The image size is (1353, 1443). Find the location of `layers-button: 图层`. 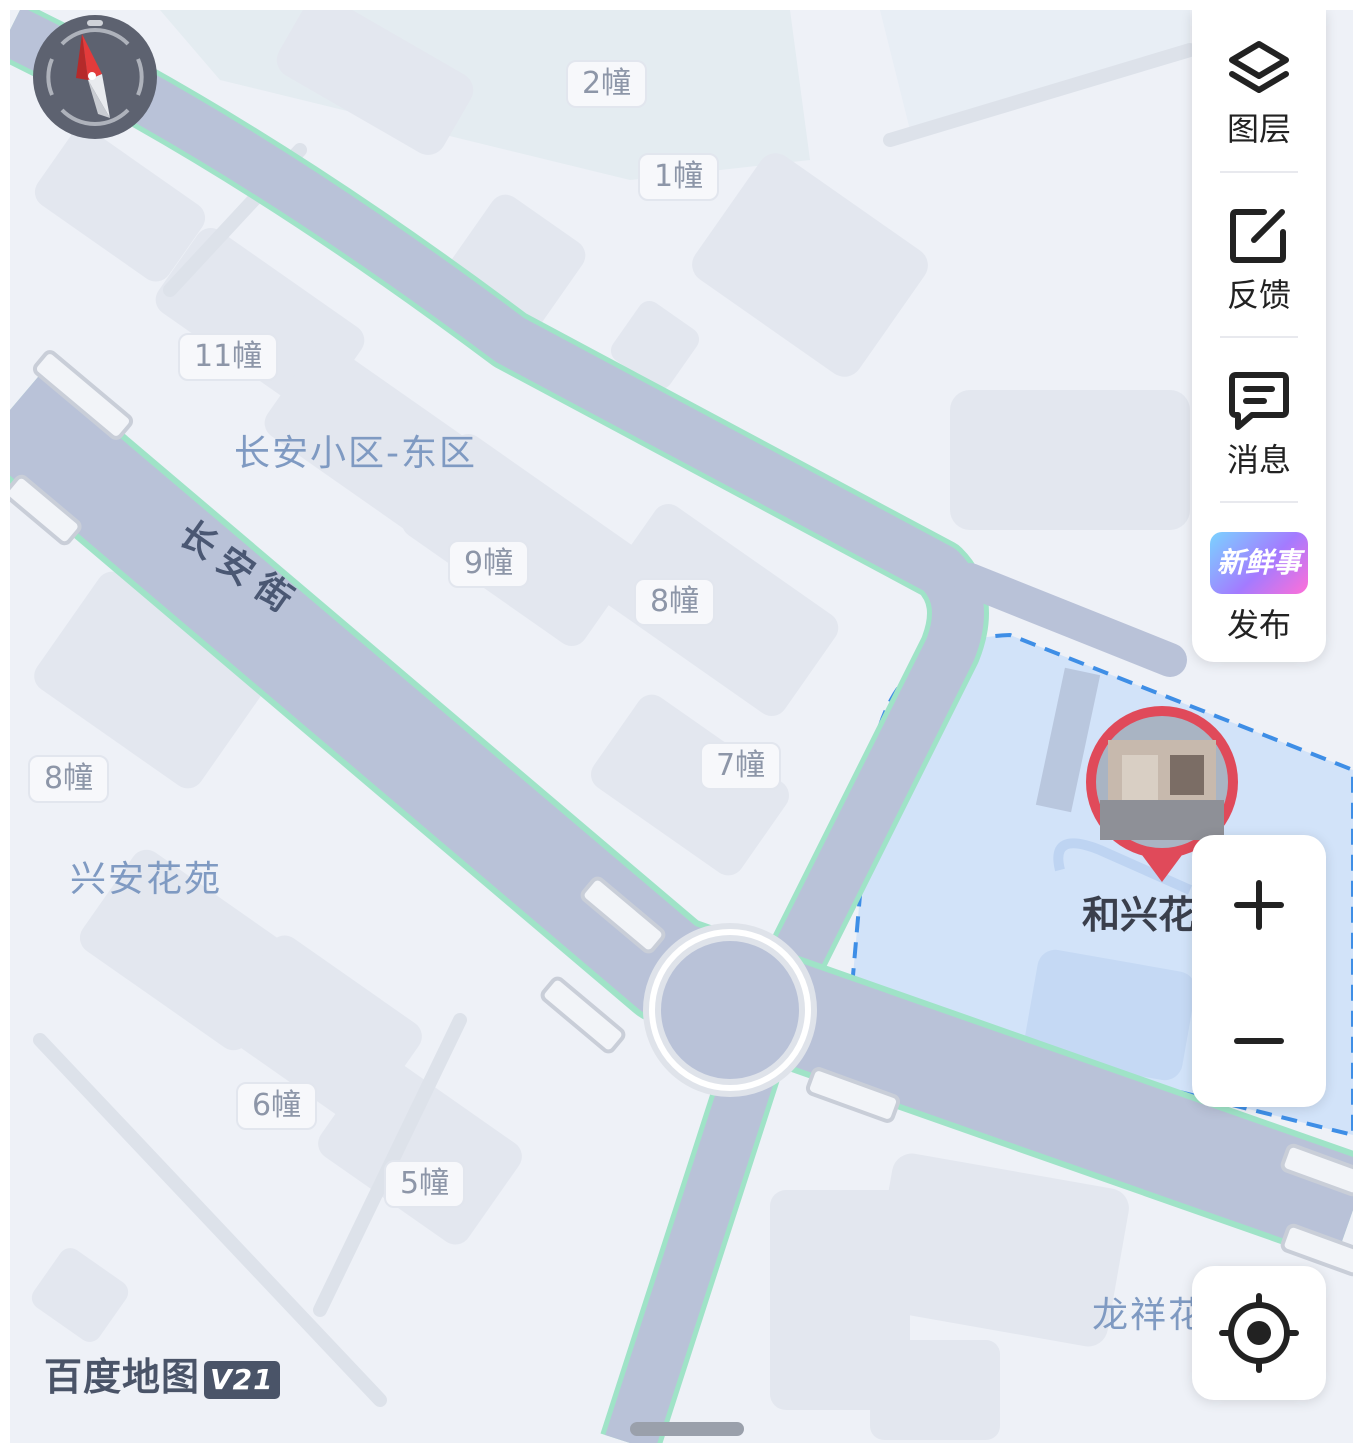

layers-button: 图层 is located at coordinates (1259, 92).